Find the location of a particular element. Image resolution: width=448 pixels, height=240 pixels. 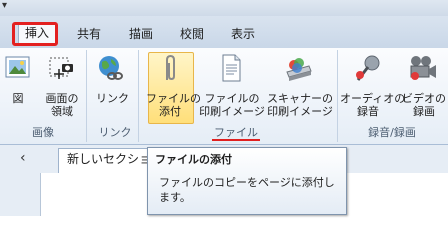

tab-share: 共有 is located at coordinates (89, 34).